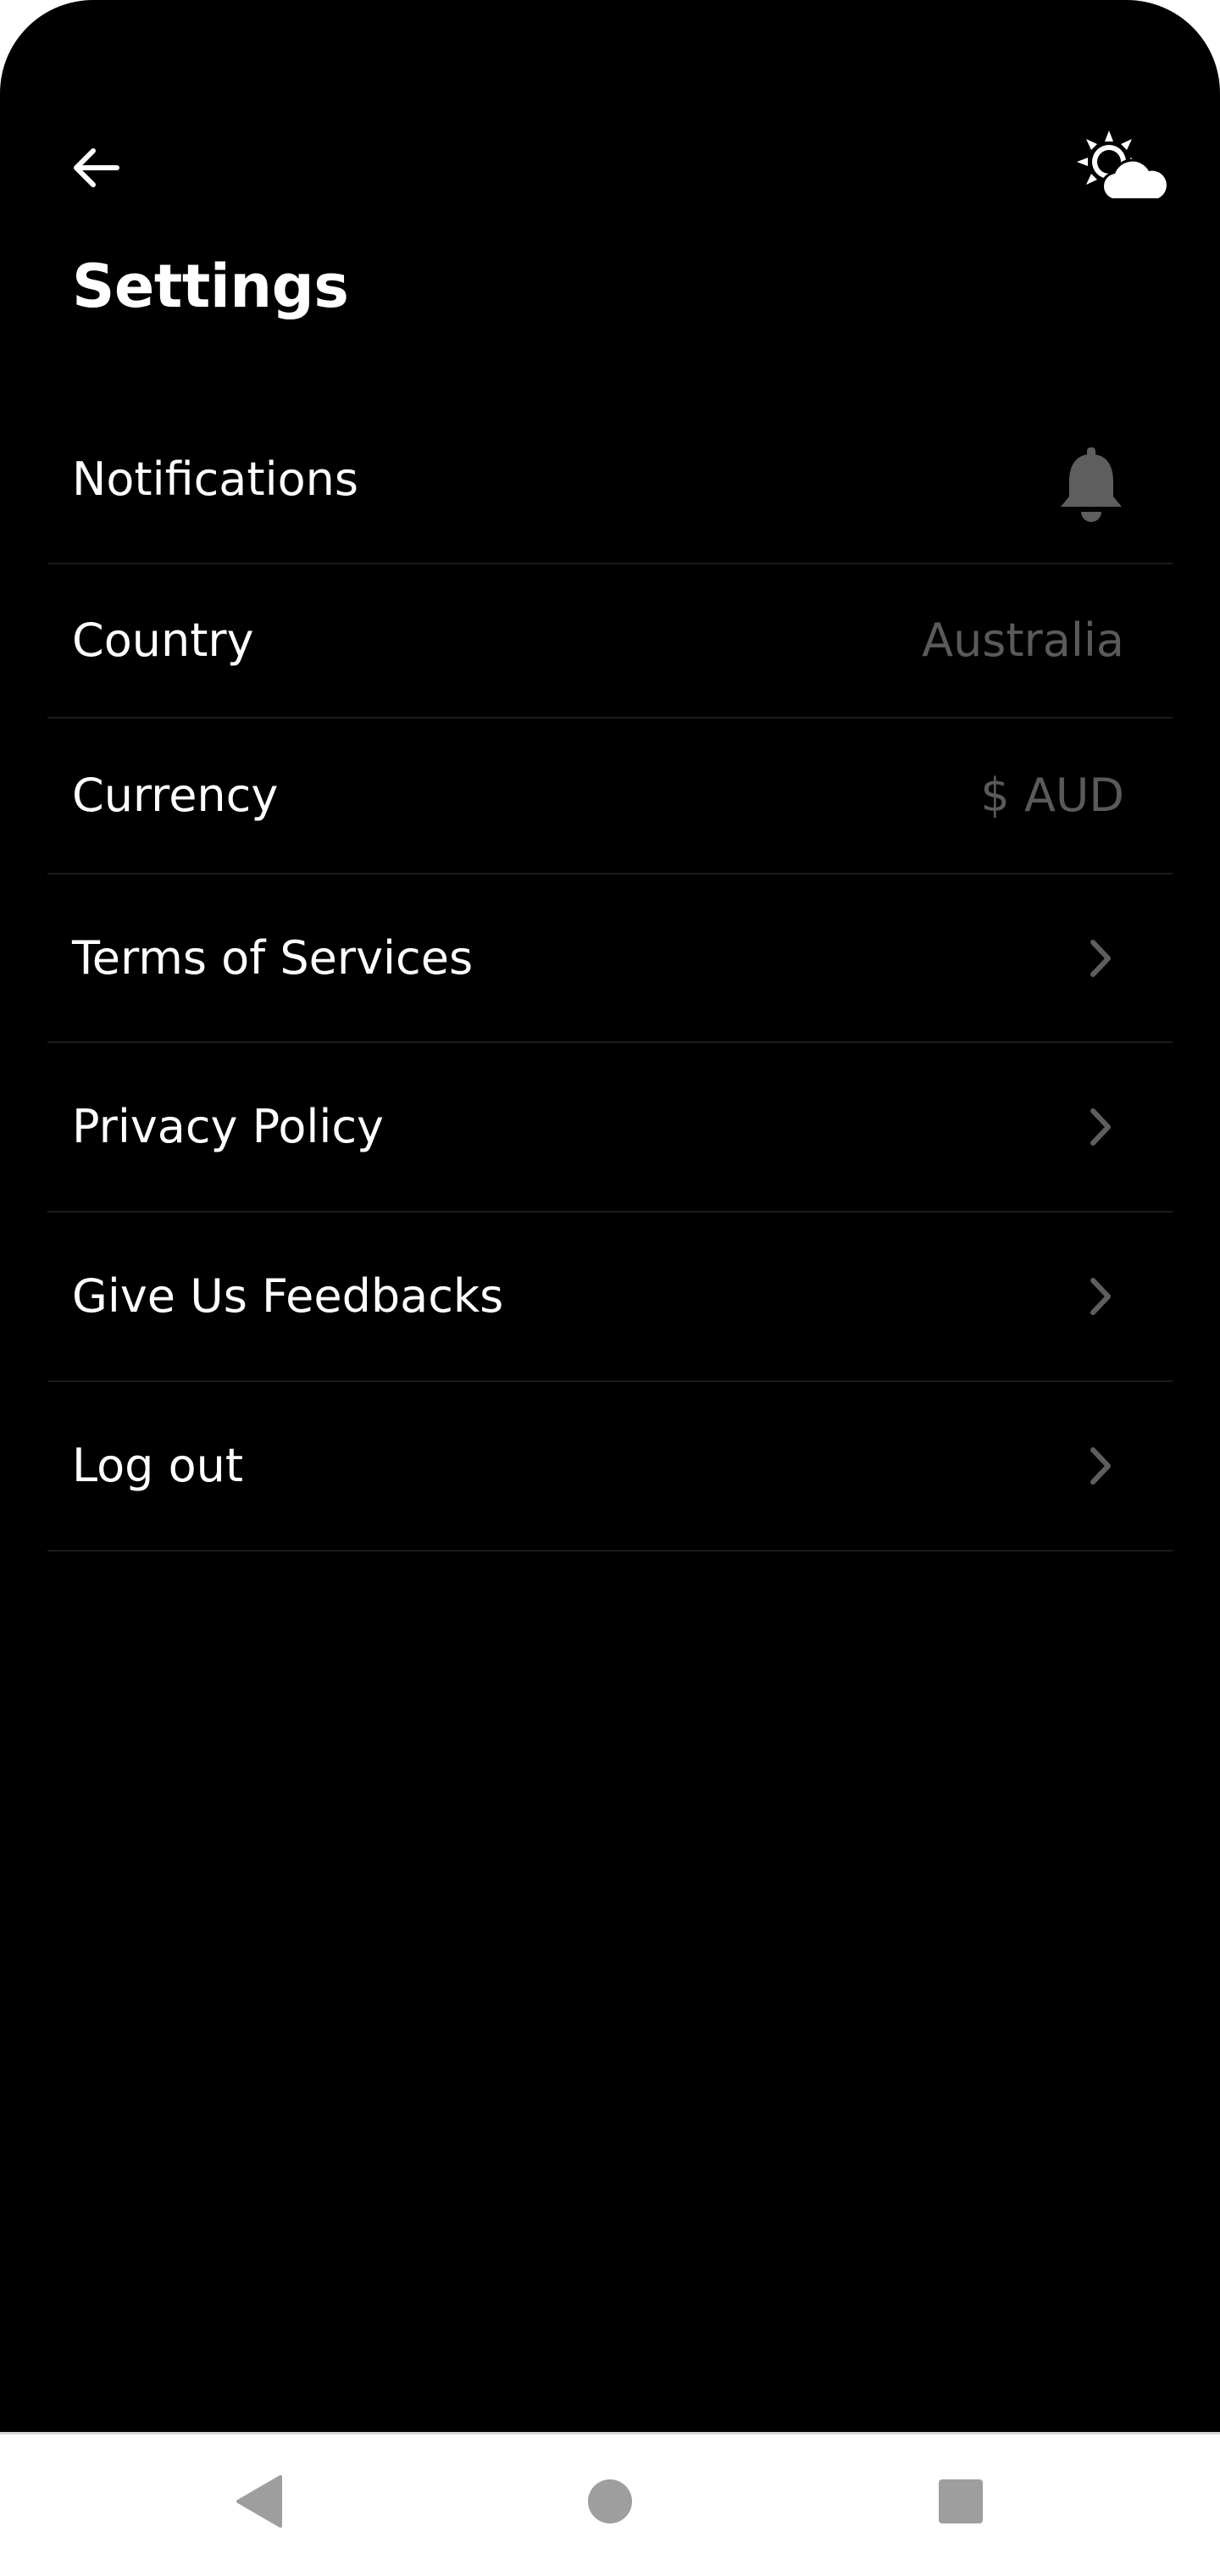 The width and height of the screenshot is (1220, 2576). Describe the element at coordinates (610, 958) in the screenshot. I see `settings-item-terms-of-services: Terms of Services` at that location.